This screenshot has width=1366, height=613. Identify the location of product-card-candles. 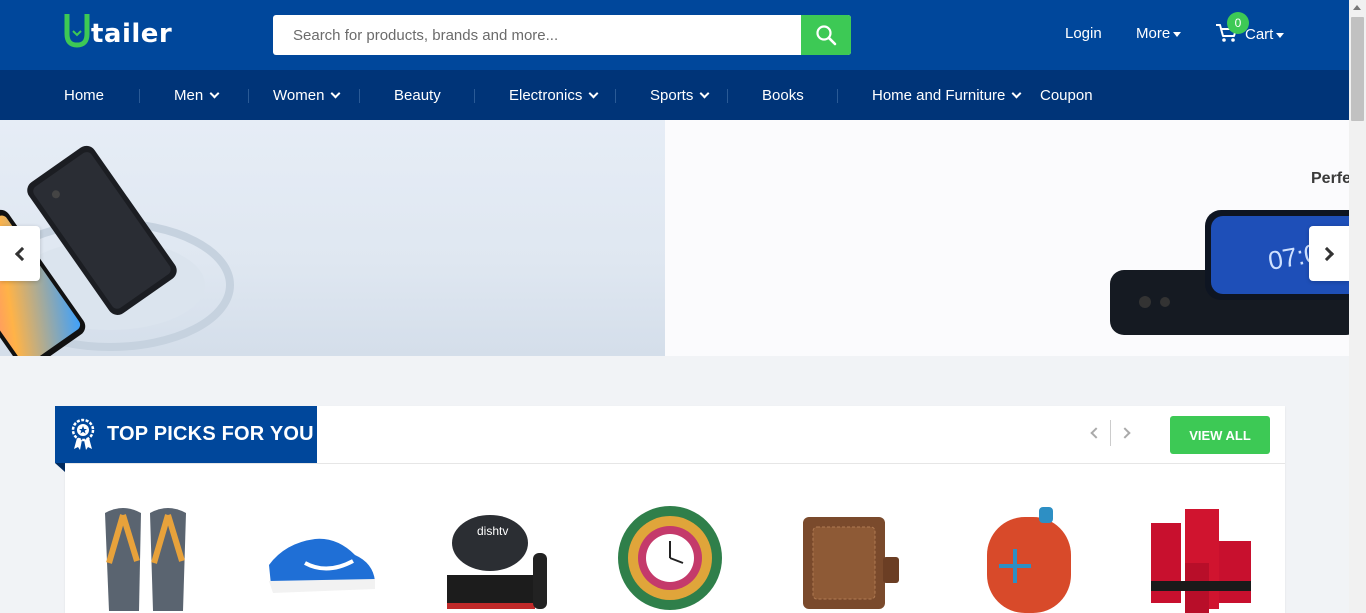
(1200, 558).